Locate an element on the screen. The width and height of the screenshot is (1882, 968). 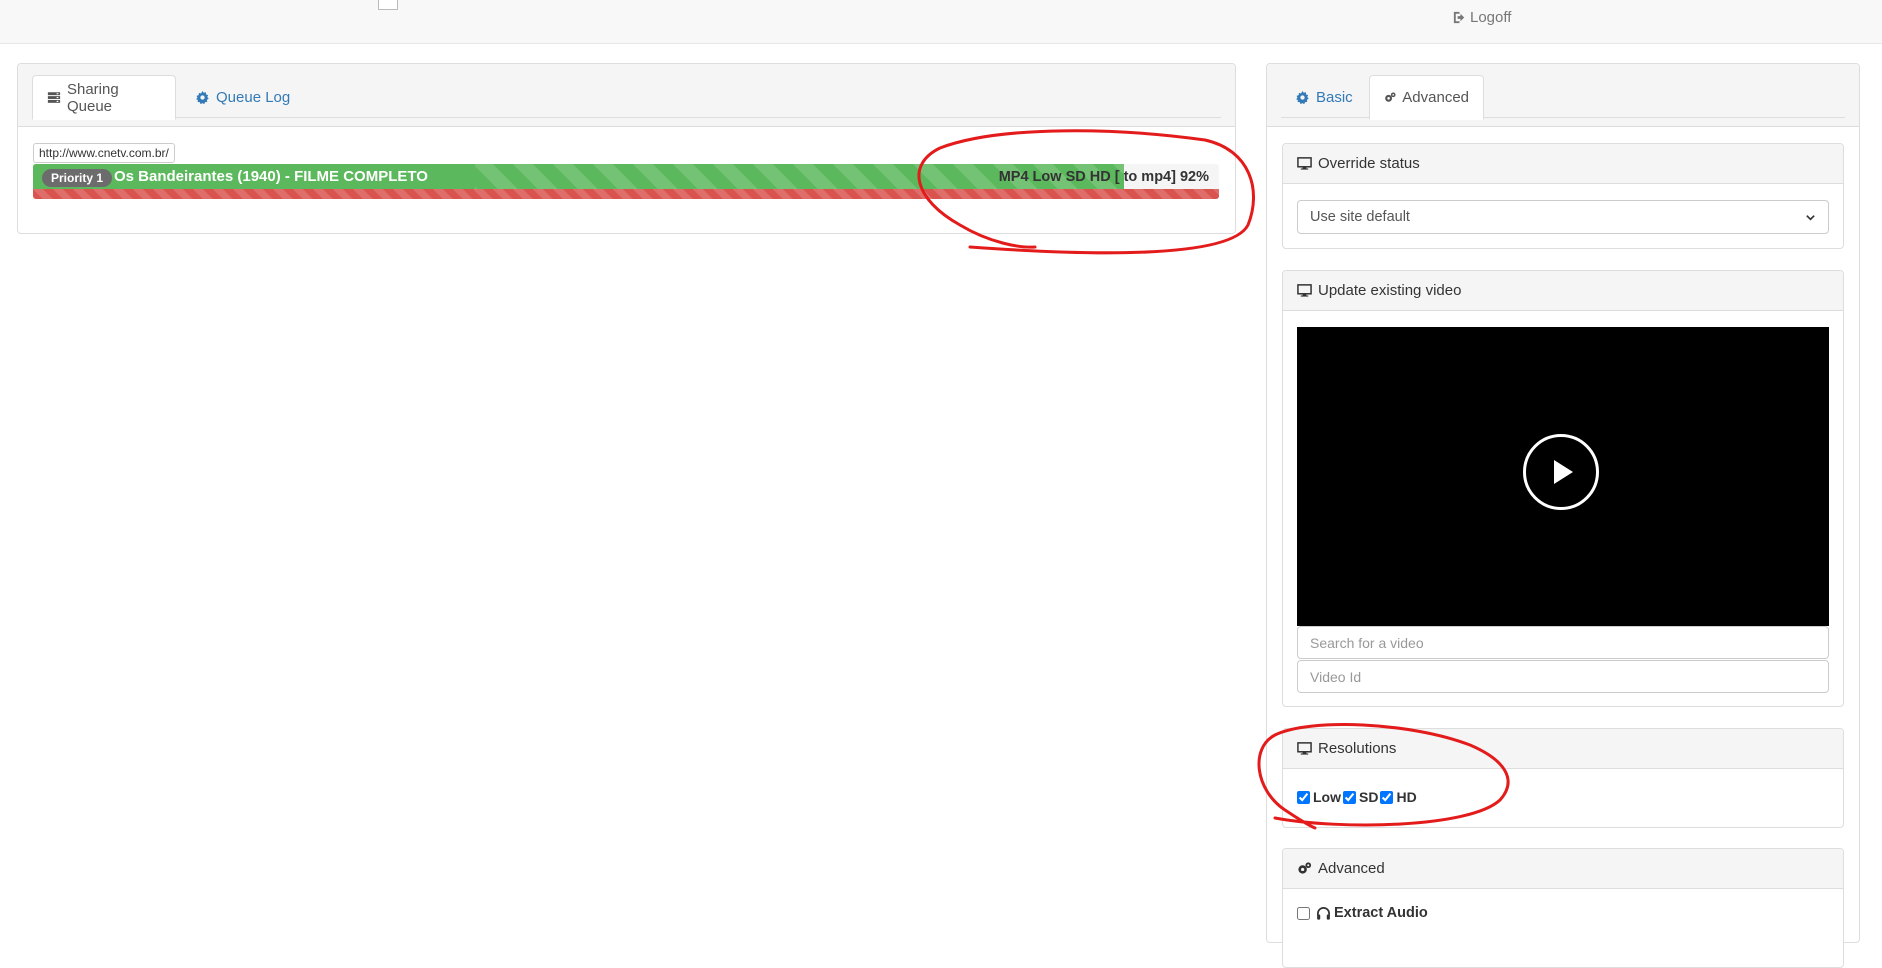
queue-item-title: Os Bandeirantes (1940) - FILME COMPLETO is located at coordinates (271, 176).